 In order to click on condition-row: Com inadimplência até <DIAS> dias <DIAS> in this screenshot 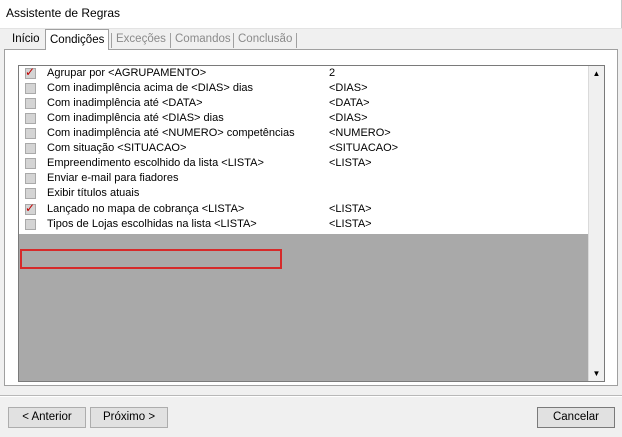, I will do `click(304, 118)`.